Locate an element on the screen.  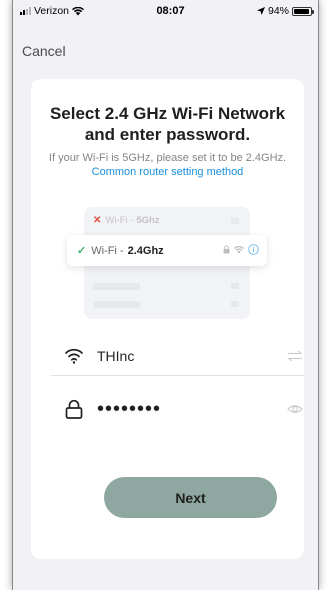
row-5ghz-prefix: Wi-Fi - is located at coordinates (119, 220).